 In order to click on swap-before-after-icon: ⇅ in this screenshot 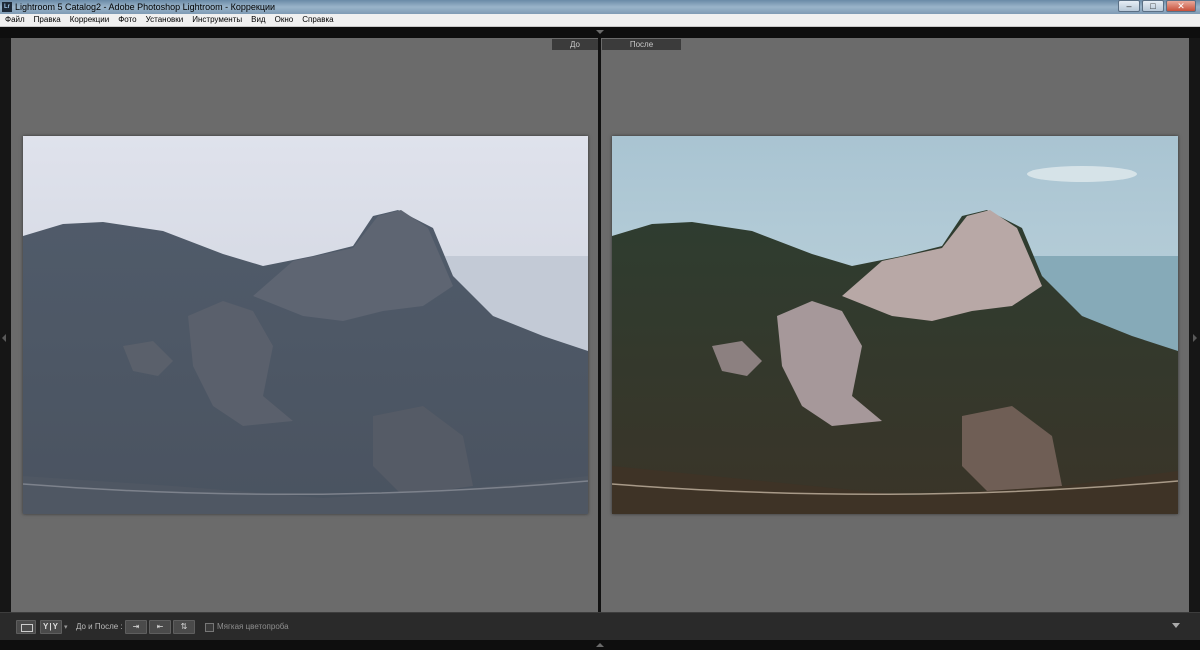, I will do `click(184, 626)`.